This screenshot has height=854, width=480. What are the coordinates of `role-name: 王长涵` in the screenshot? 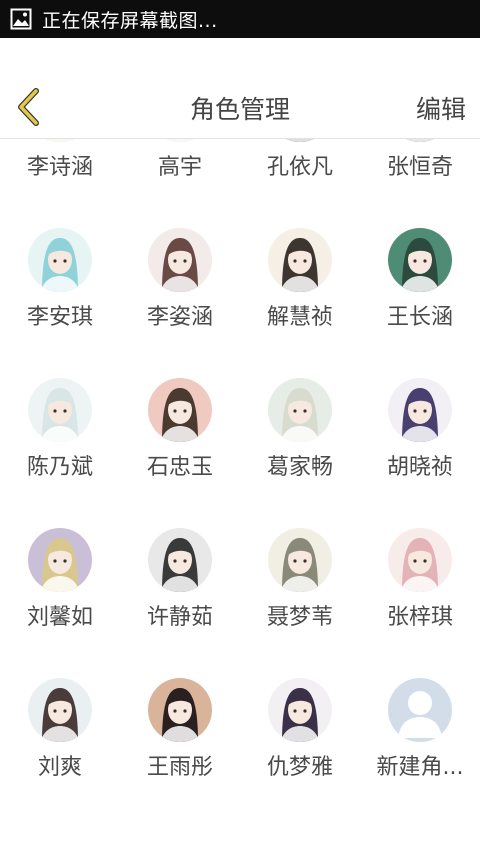 It's located at (419, 317).